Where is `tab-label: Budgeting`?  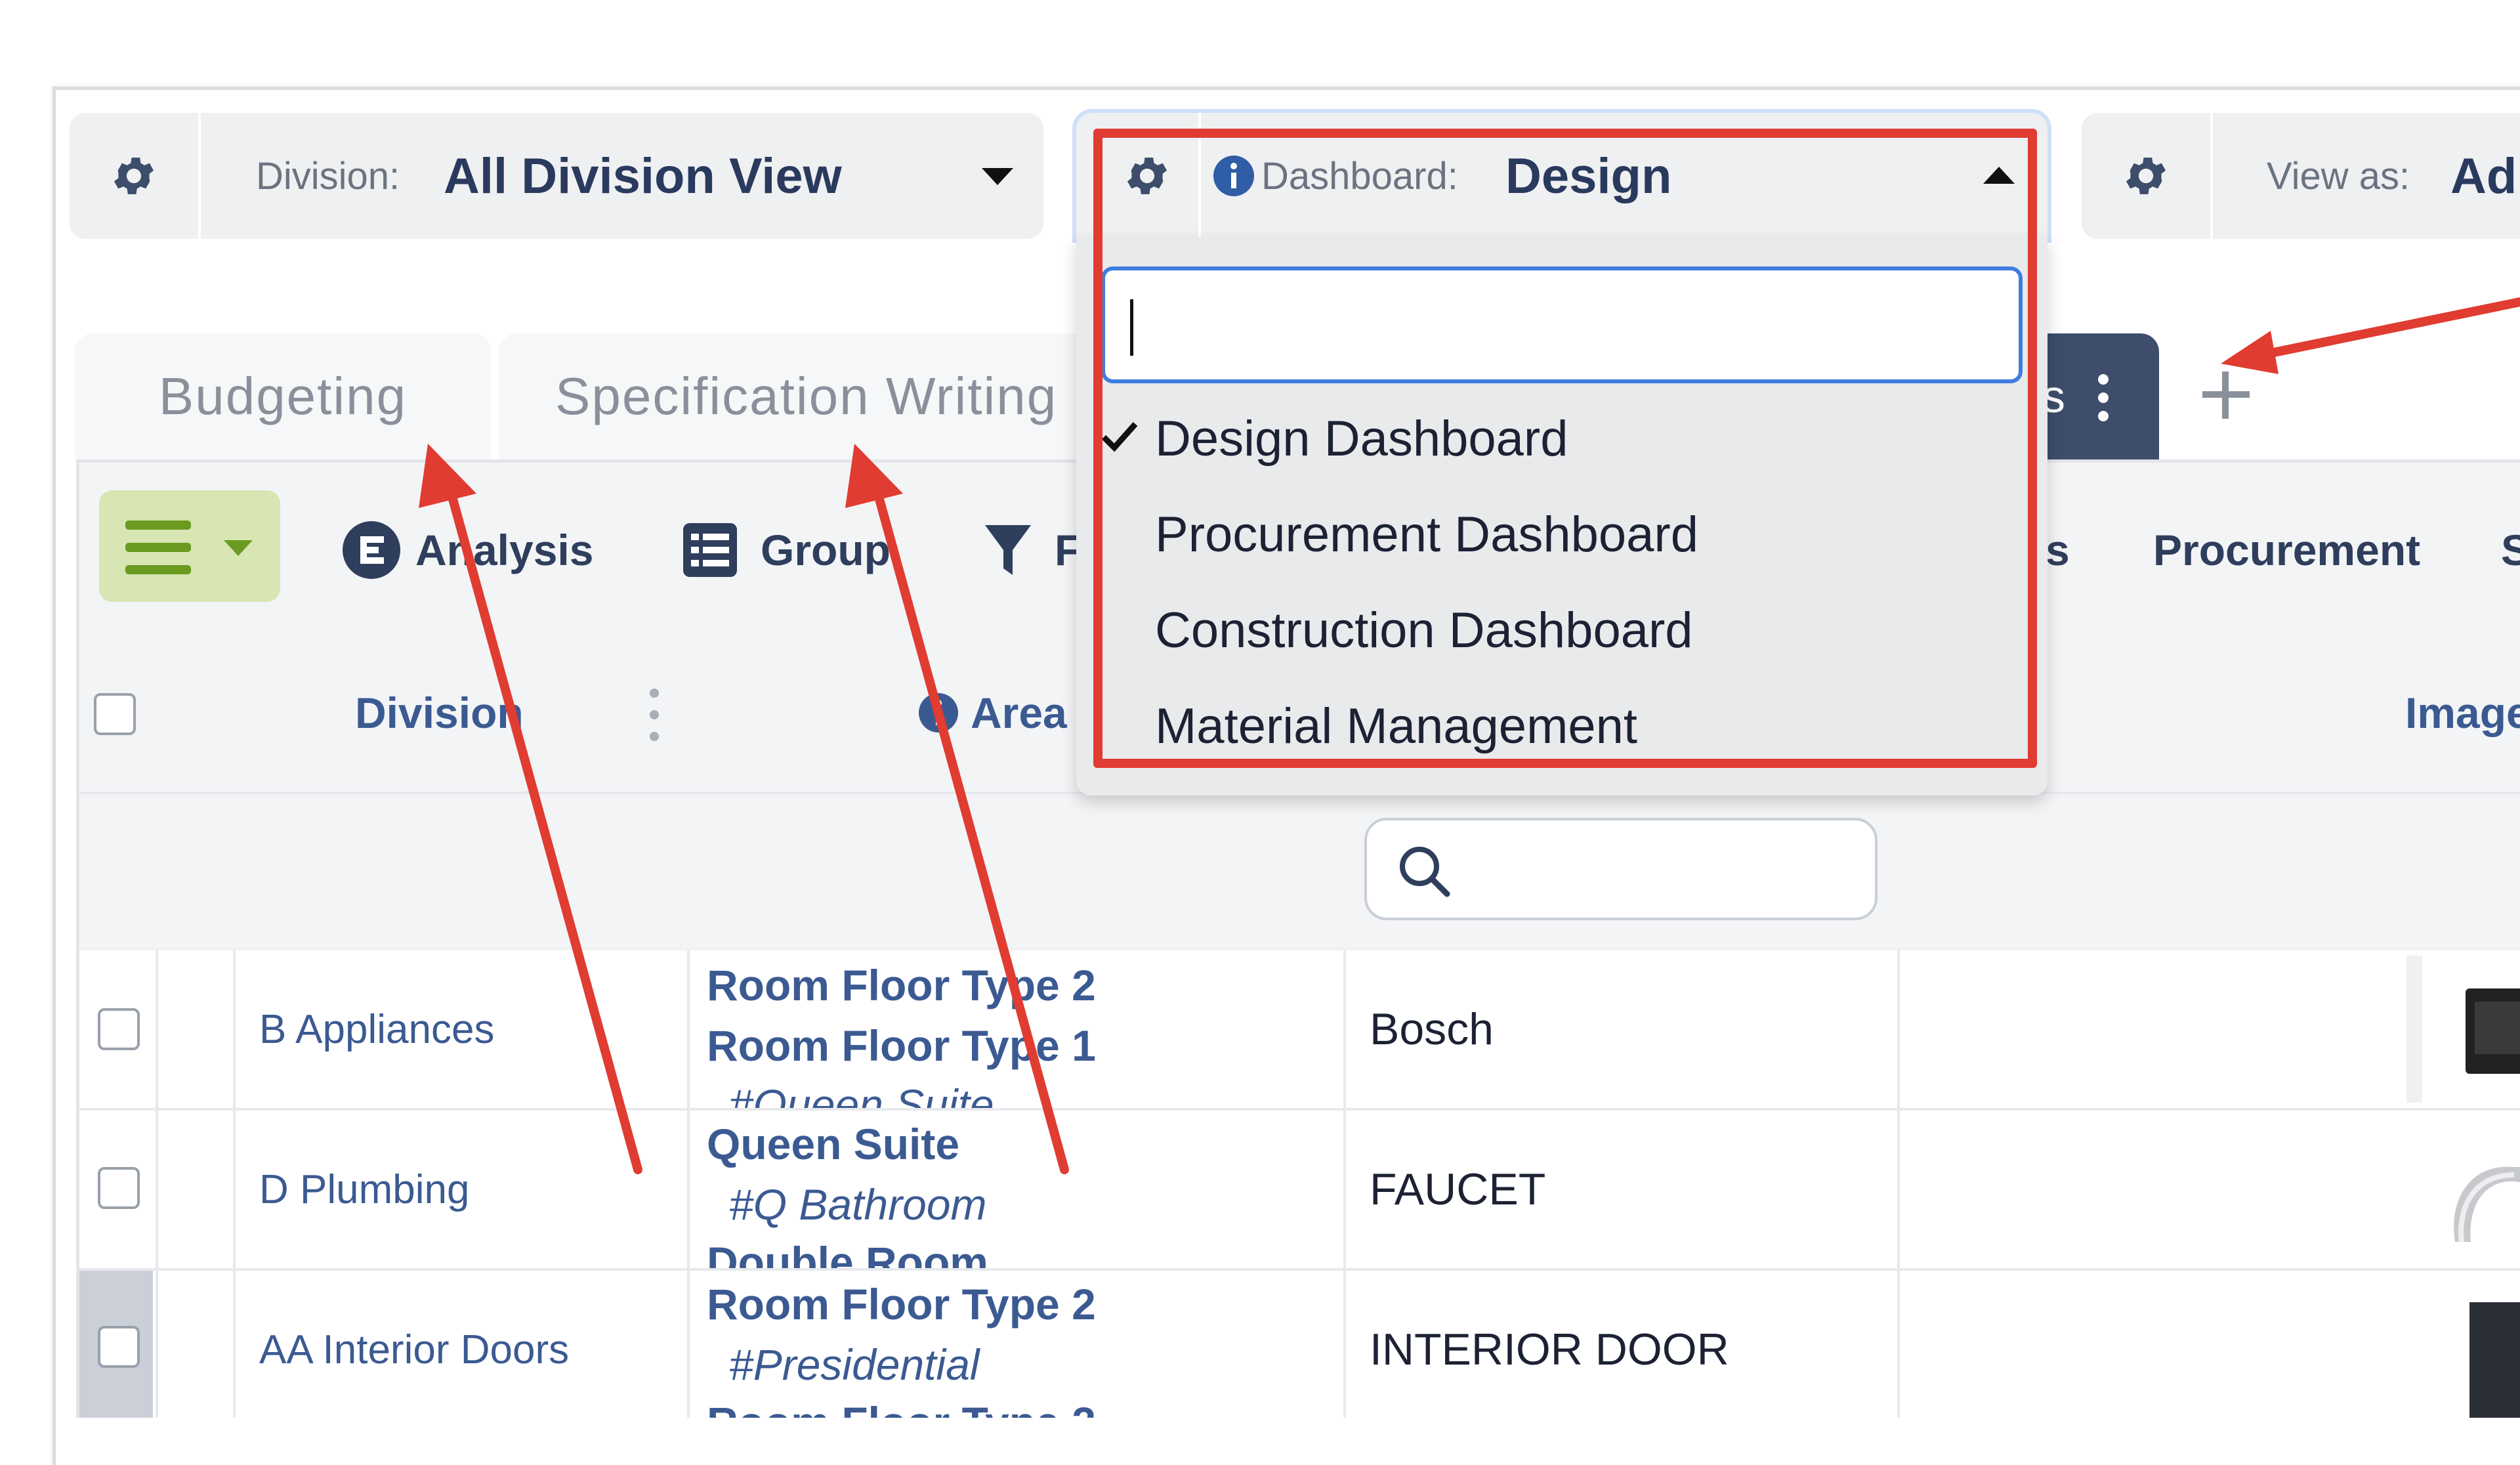 tab-label: Budgeting is located at coordinates (283, 396).